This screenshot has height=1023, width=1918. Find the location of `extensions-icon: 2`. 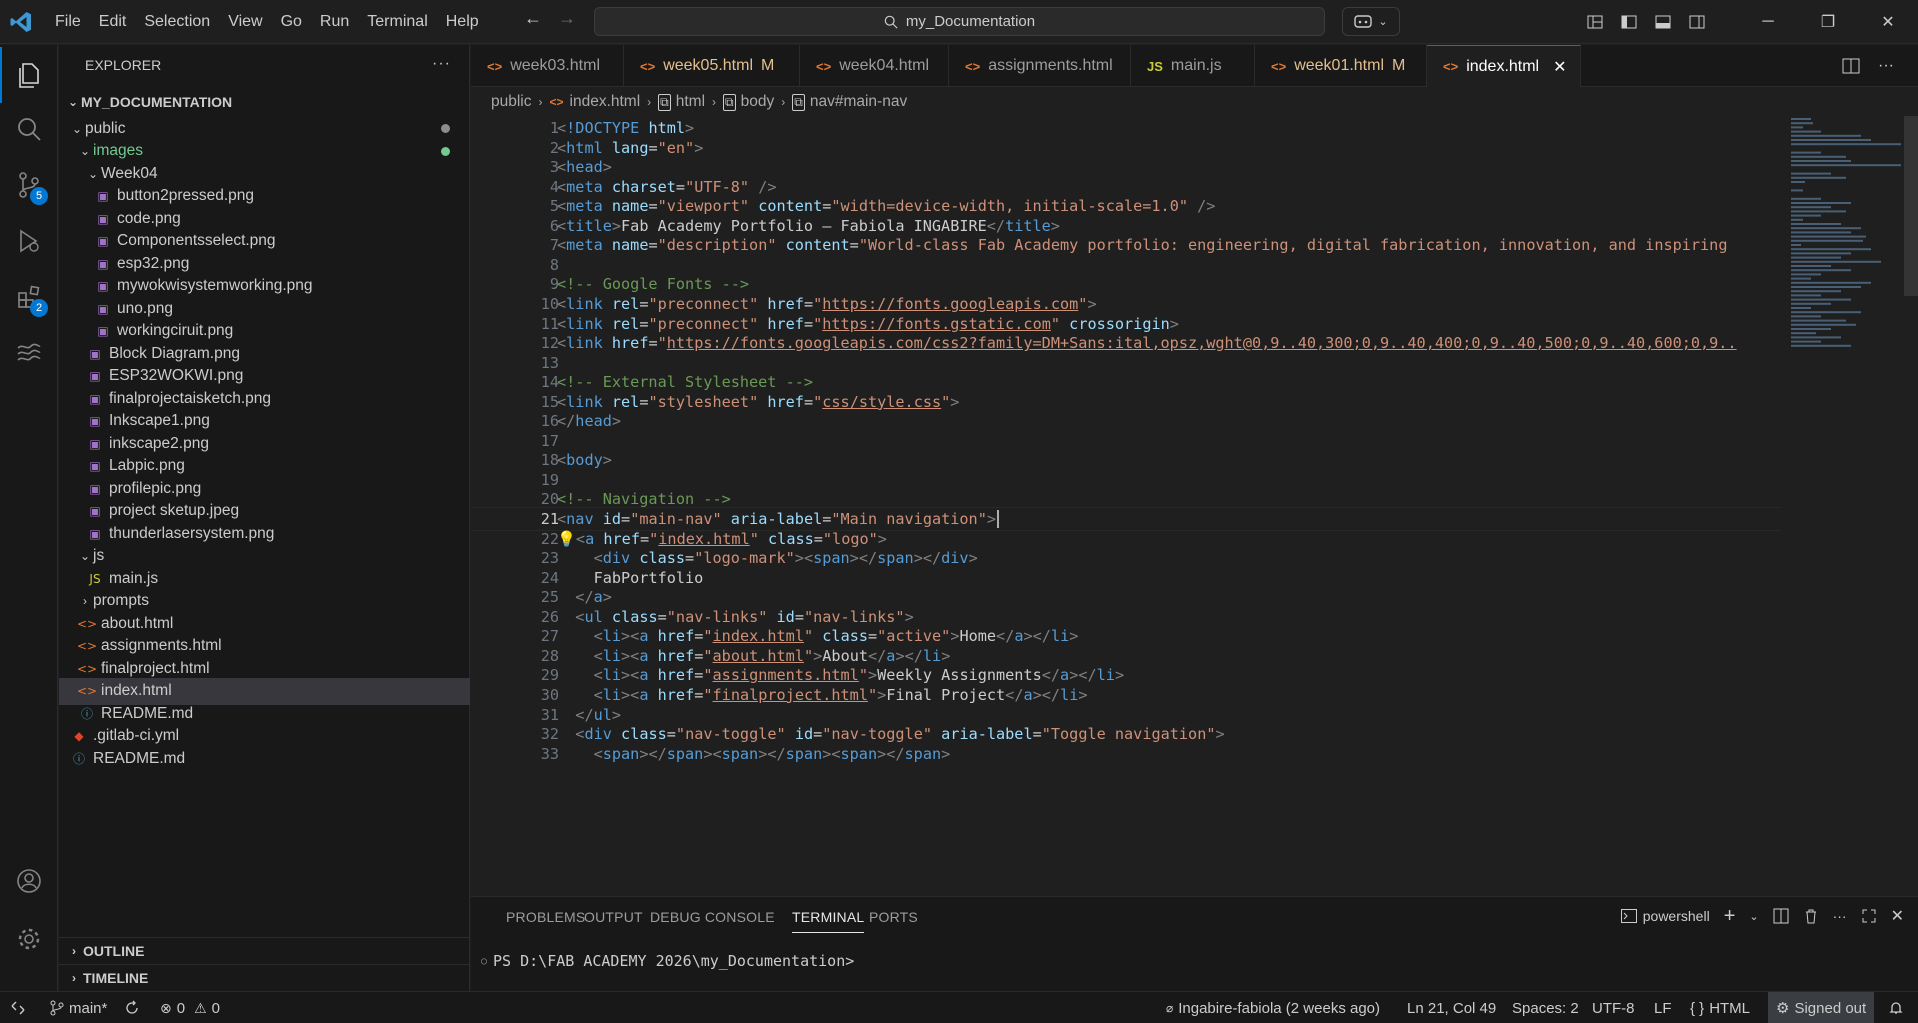

extensions-icon: 2 is located at coordinates (29, 297).